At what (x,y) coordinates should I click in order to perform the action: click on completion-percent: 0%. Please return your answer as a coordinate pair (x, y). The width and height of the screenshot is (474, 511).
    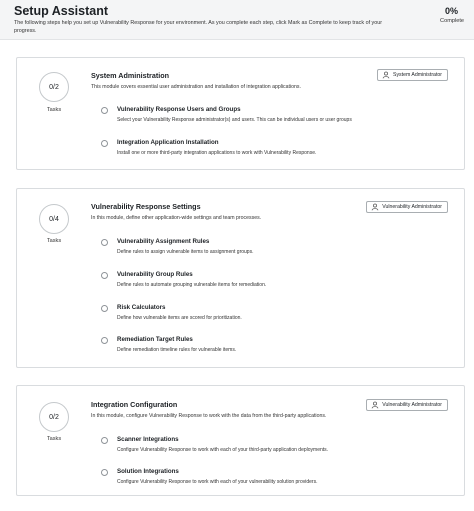
    Looking at the image, I should click on (451, 11).